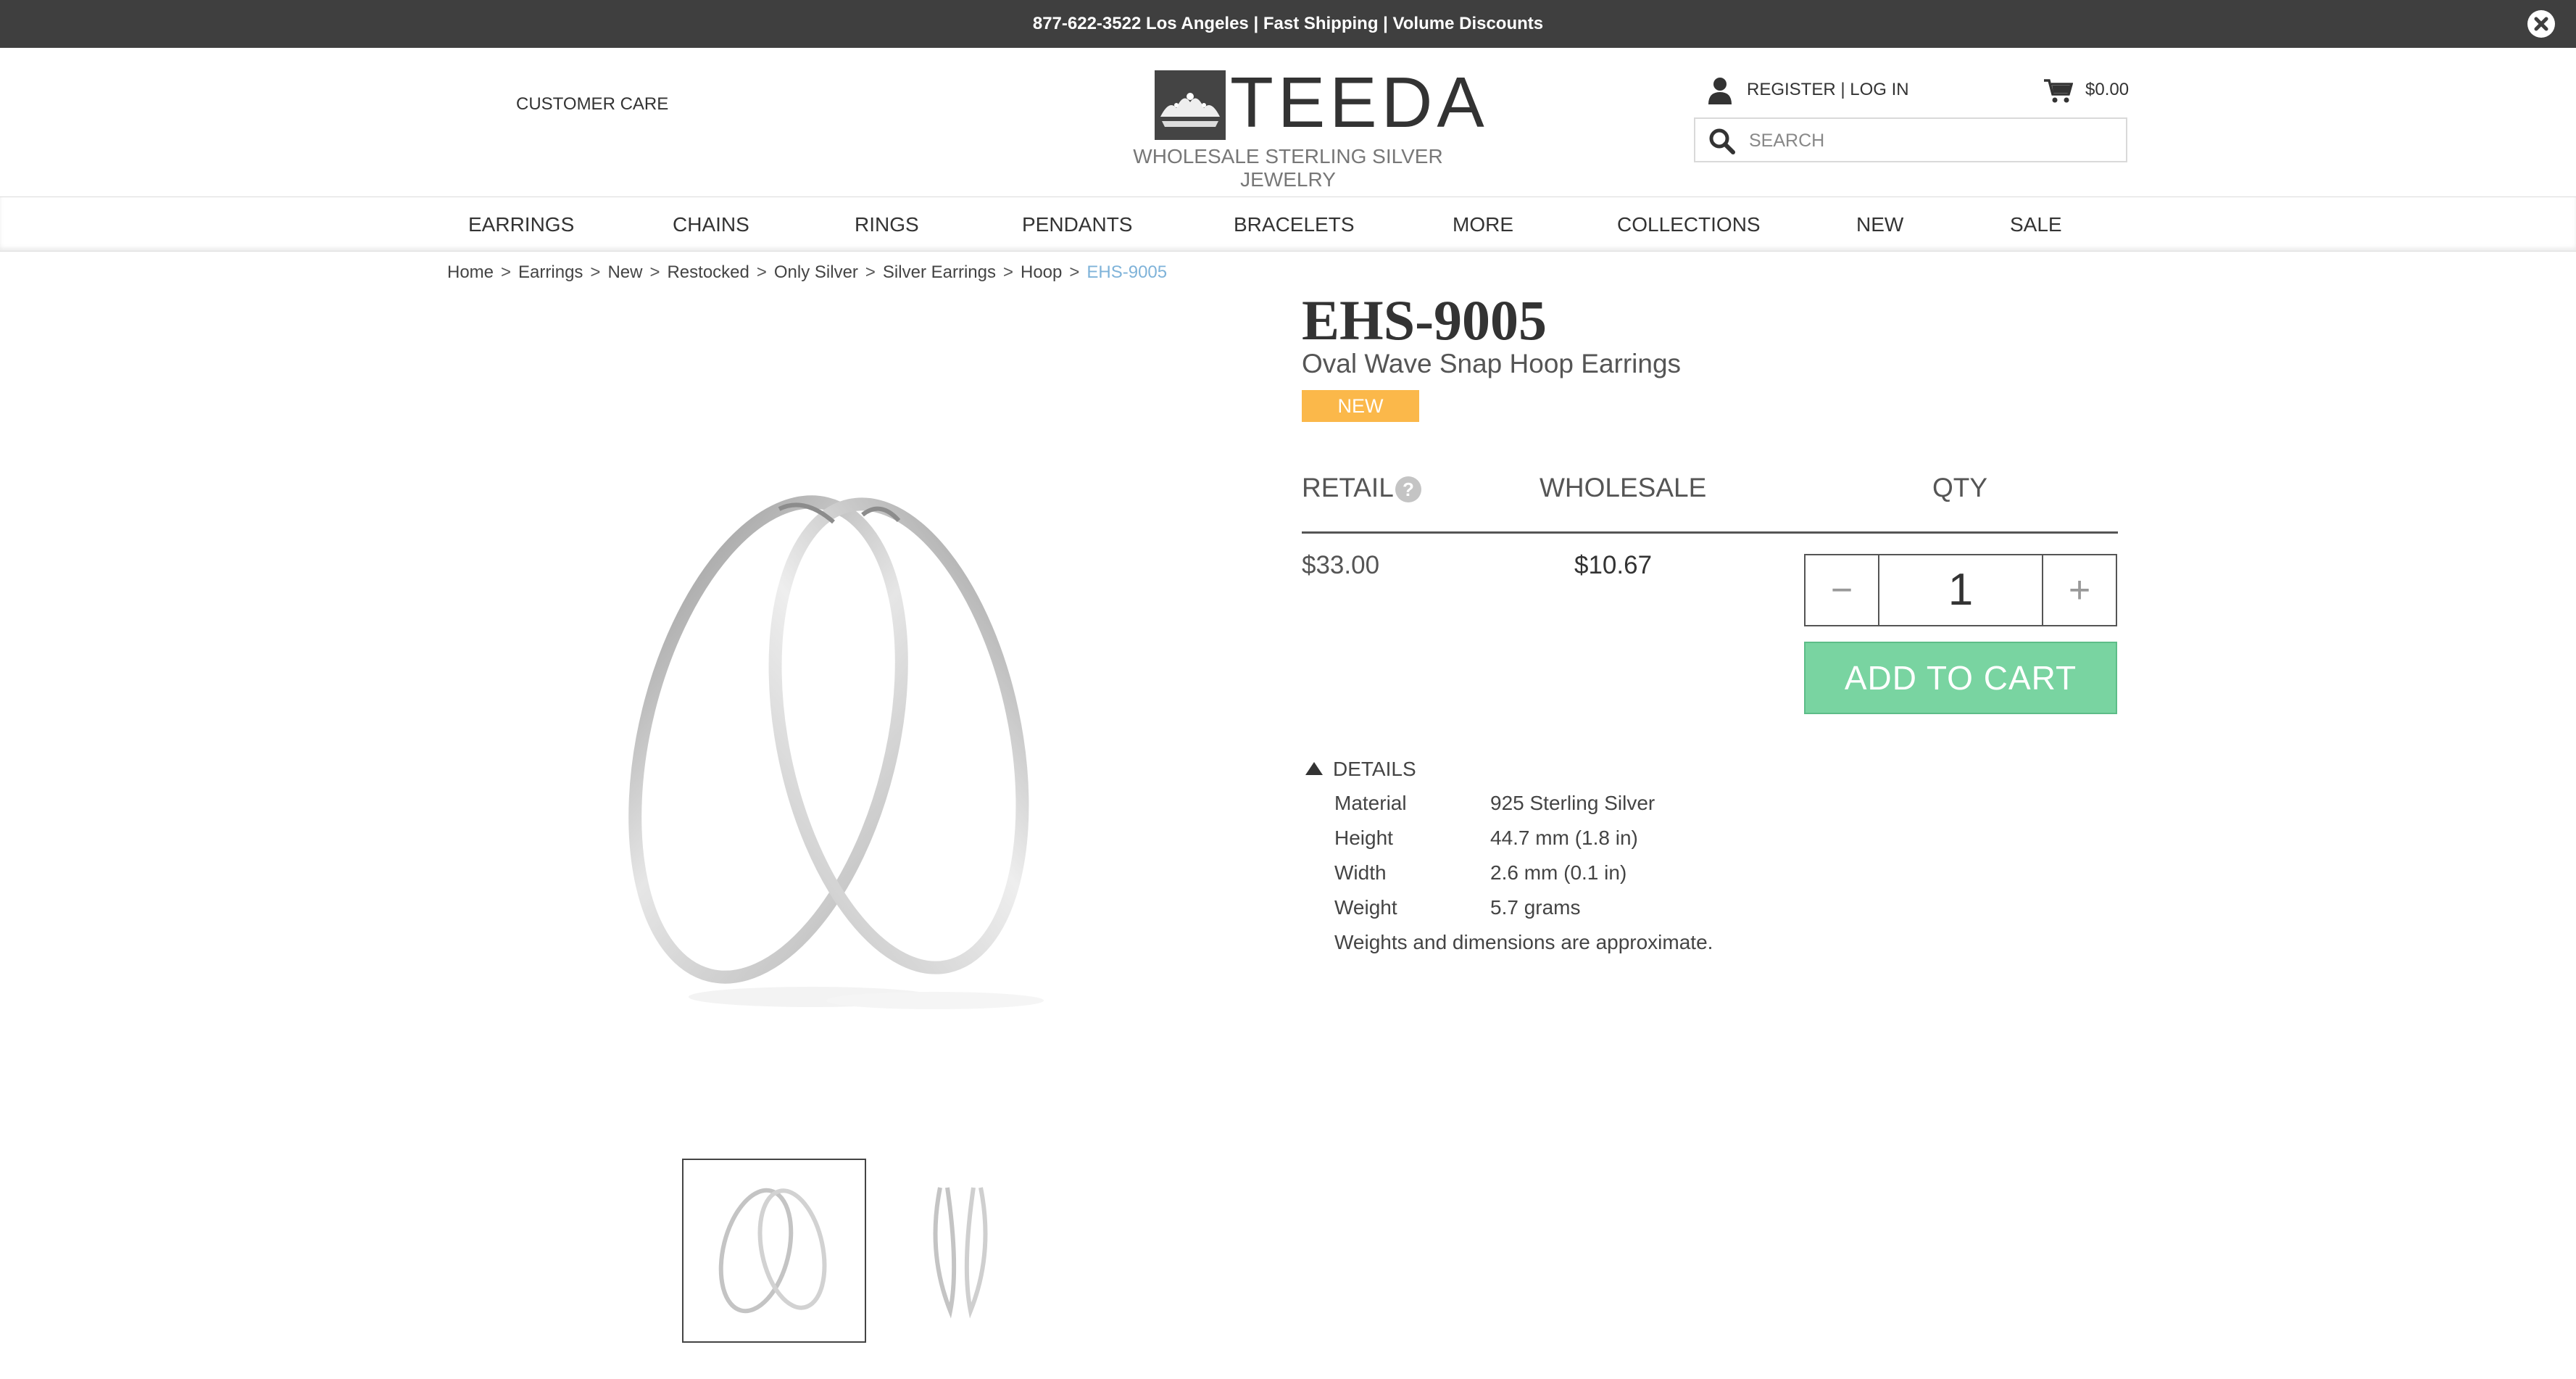 The height and width of the screenshot is (1379, 2576). I want to click on quantity-field: 1, so click(1960, 590).